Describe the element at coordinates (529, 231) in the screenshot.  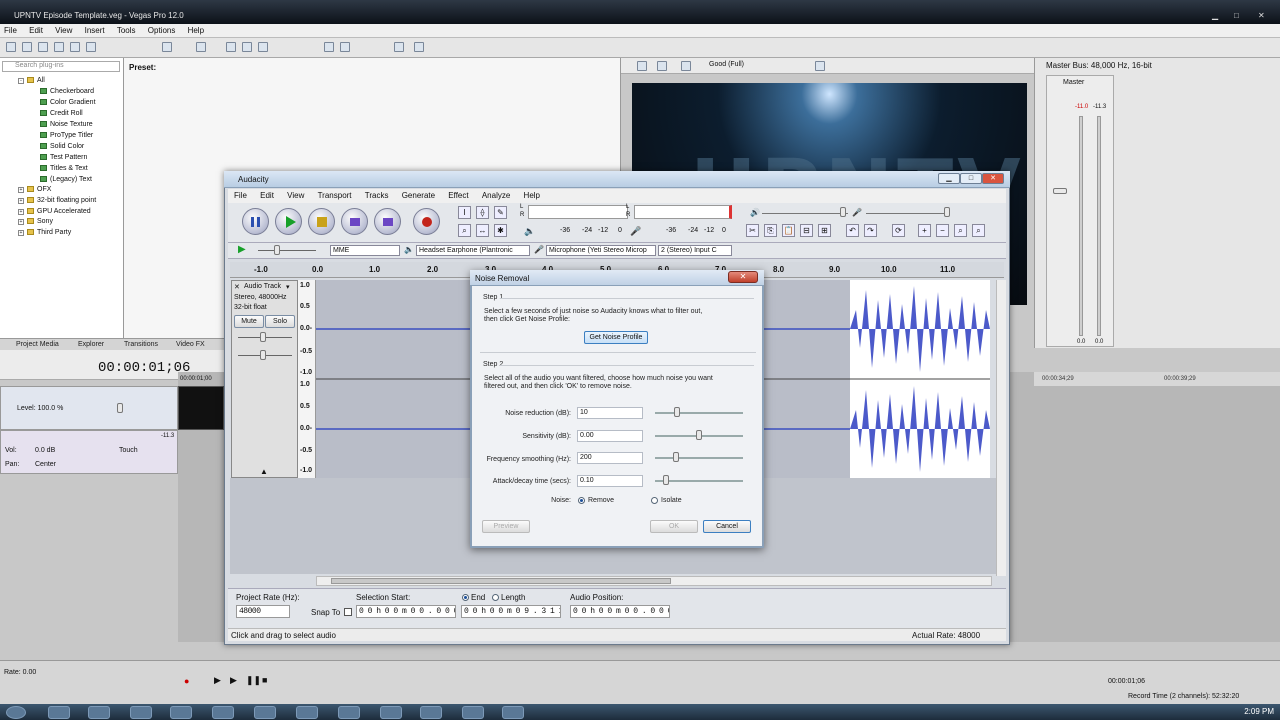
I see `speaker-icon: 🔈` at that location.